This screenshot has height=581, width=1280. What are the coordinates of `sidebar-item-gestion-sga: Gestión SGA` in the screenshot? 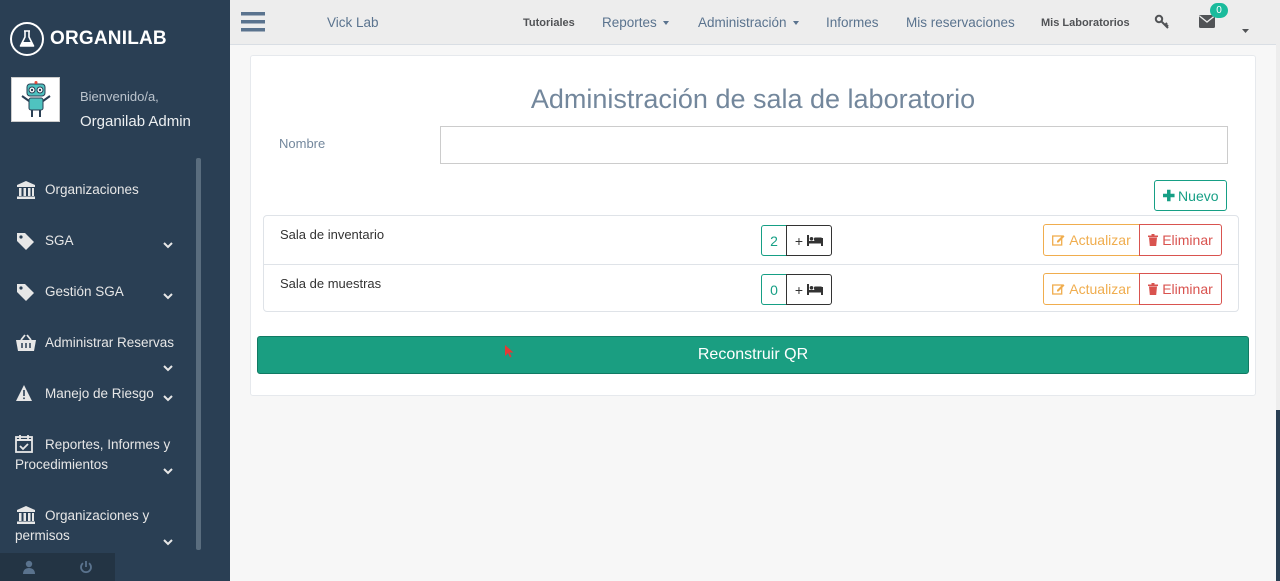 It's located at (95, 294).